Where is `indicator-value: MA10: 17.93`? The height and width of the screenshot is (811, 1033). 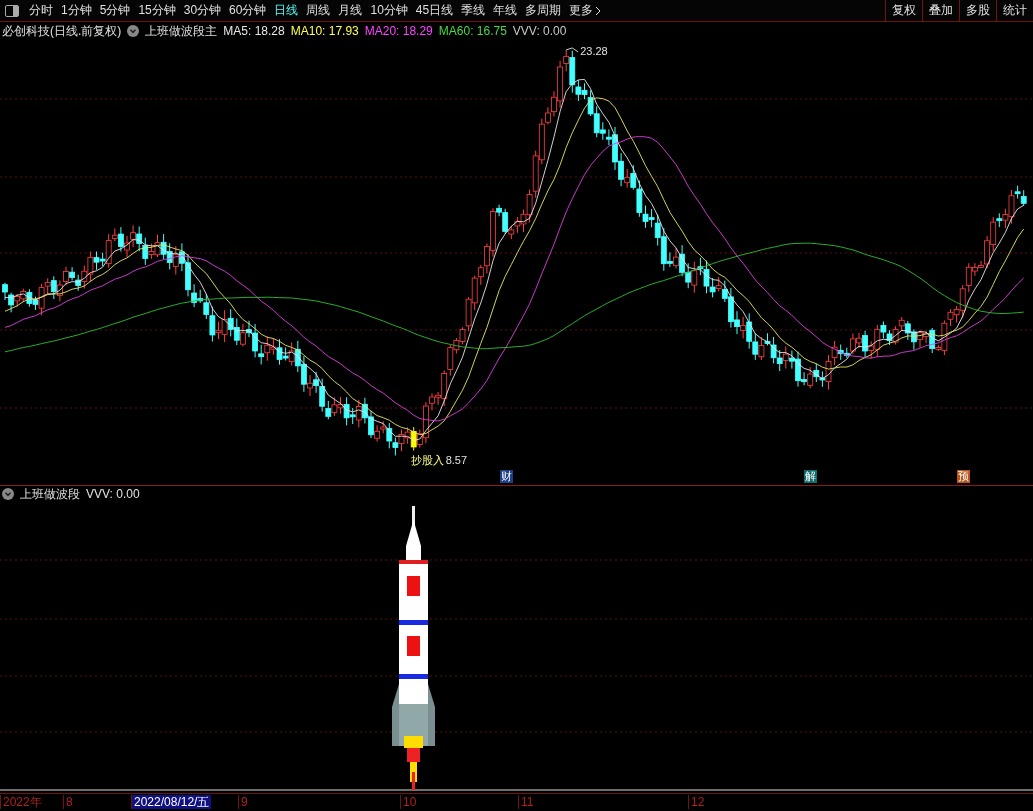 indicator-value: MA10: 17.93 is located at coordinates (324, 31).